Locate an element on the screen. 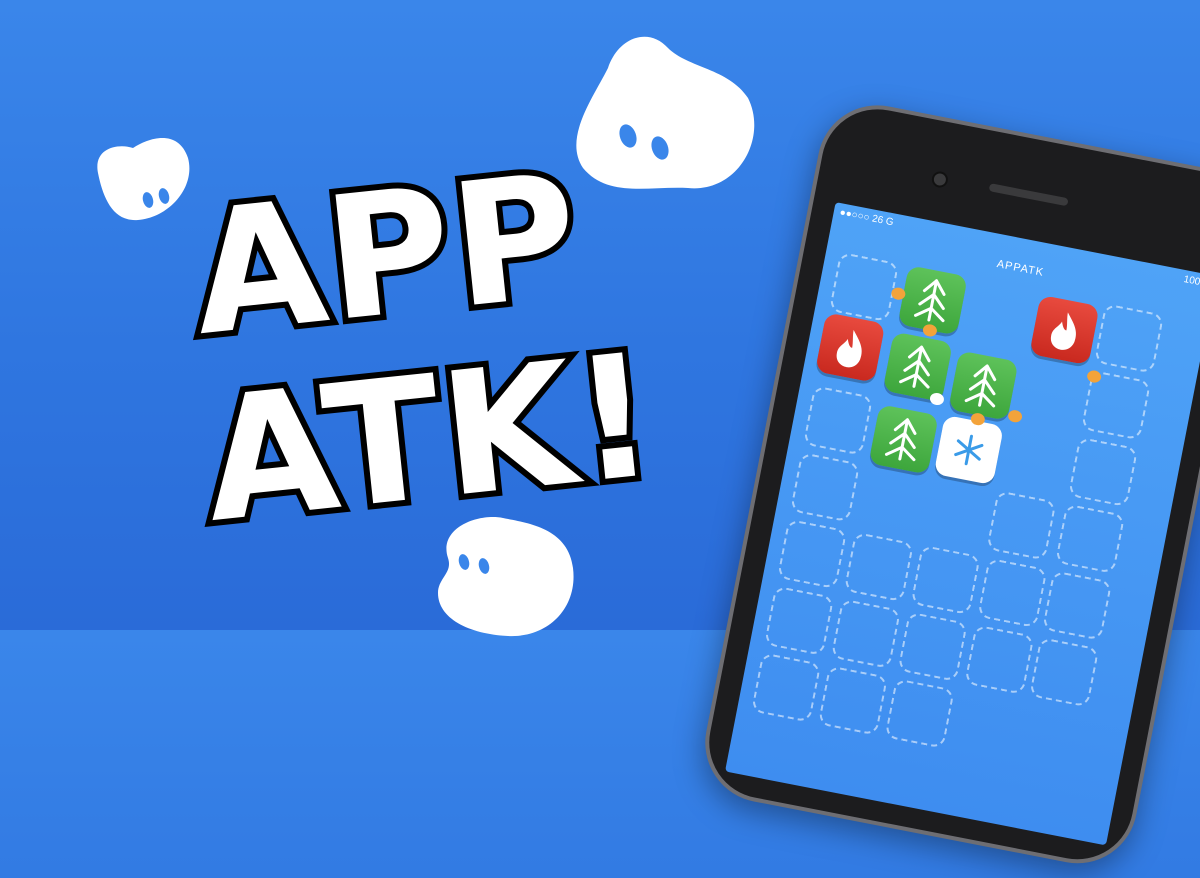 The height and width of the screenshot is (878, 1200). carrier-signal: ●●○○○ 26 G is located at coordinates (866, 218).